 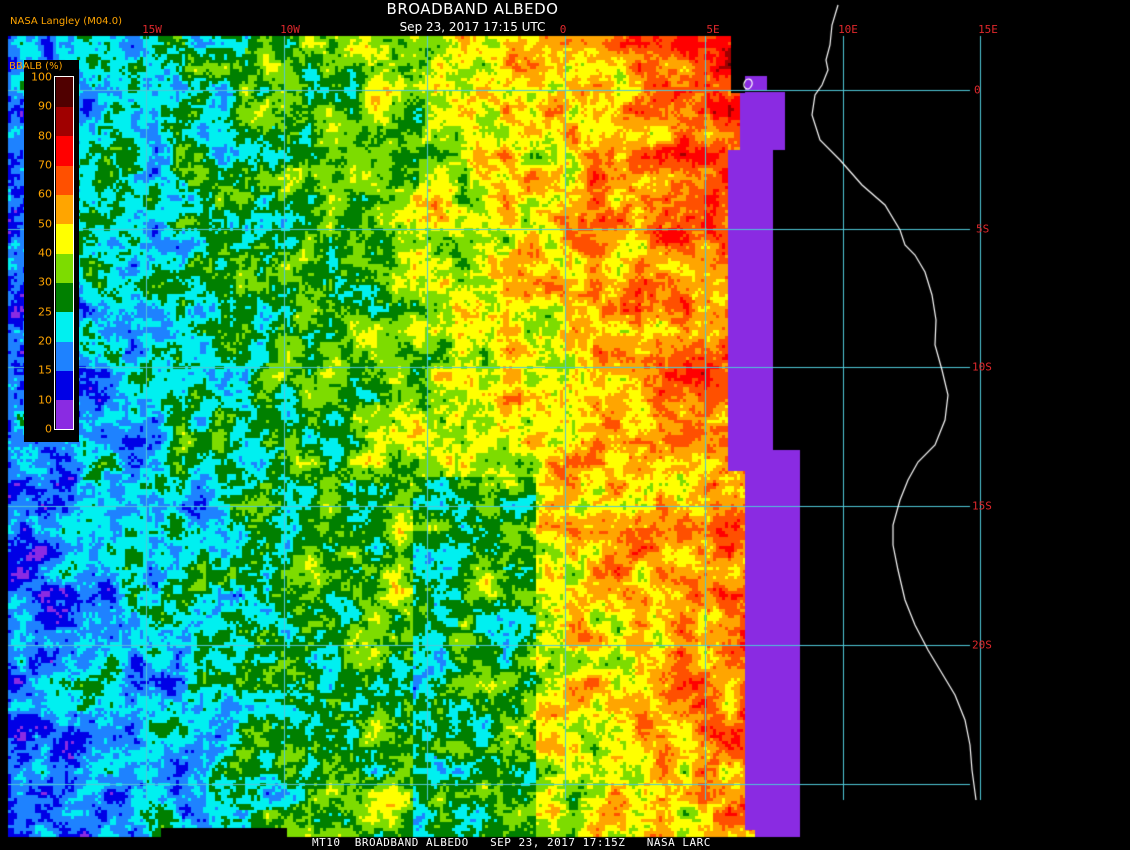 I want to click on legend-tick-label: 40, so click(x=45, y=253).